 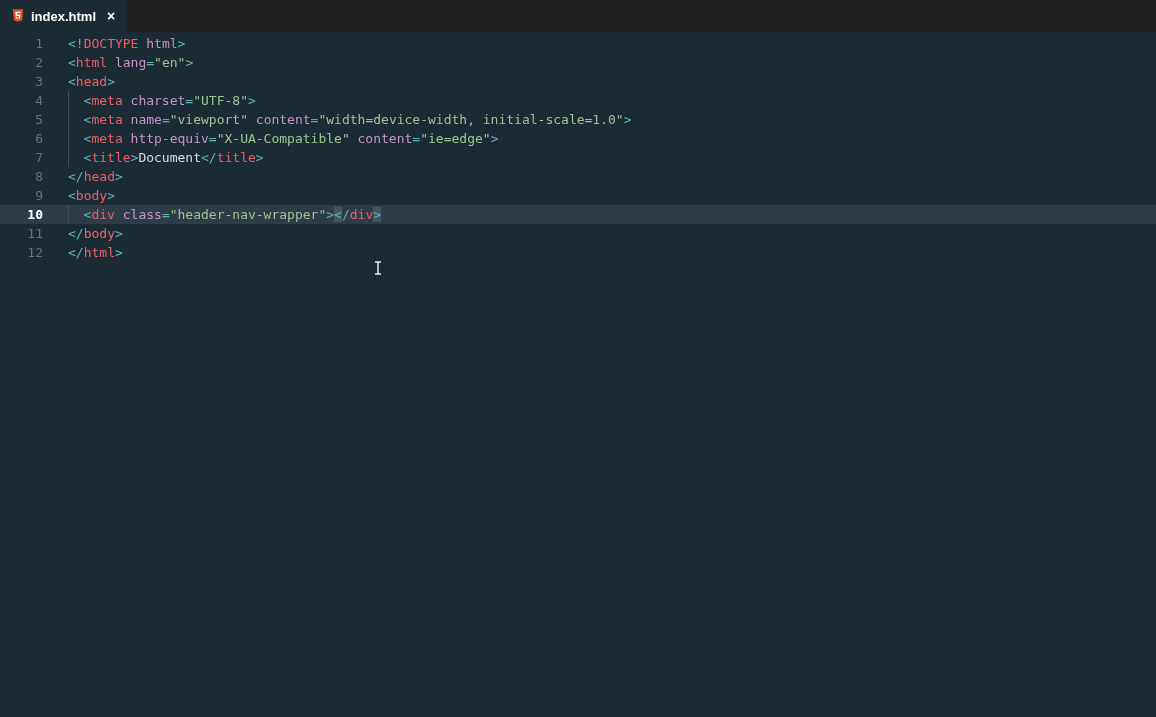 I want to click on code-line: </html>, so click(x=95, y=252).